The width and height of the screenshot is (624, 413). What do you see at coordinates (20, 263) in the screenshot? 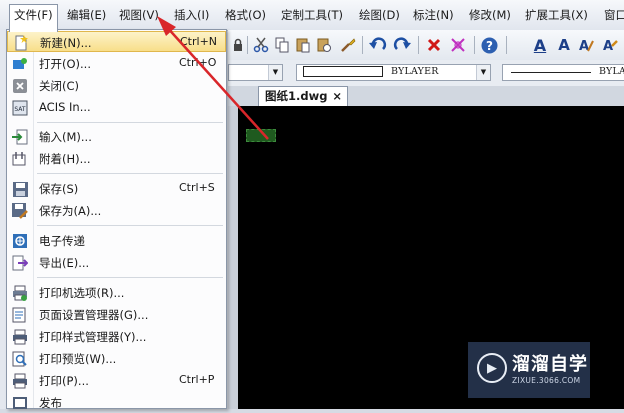
I see `export-icon` at bounding box center [20, 263].